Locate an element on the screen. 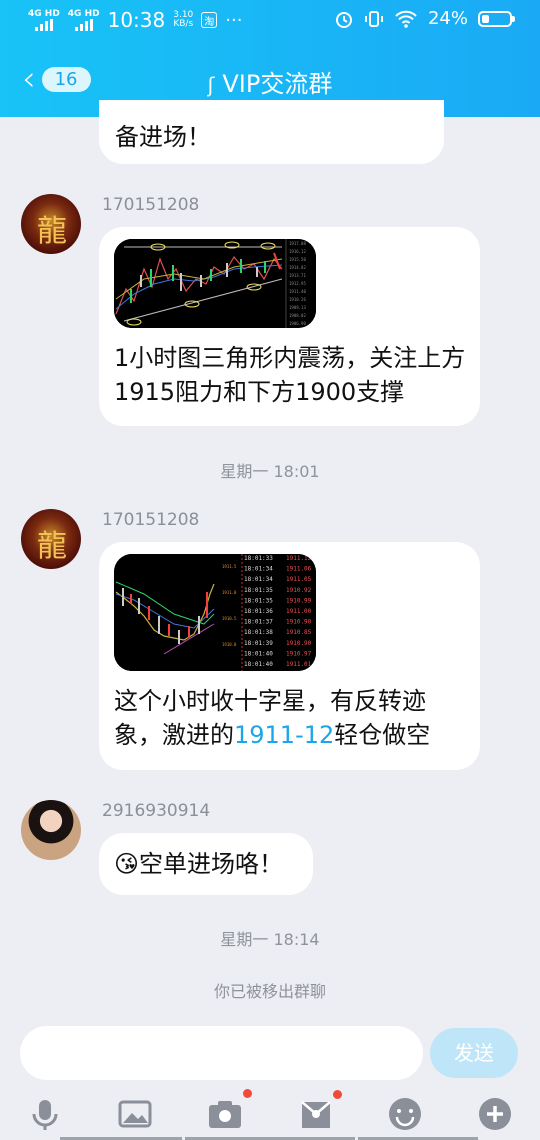 This screenshot has width=540, height=1140. send-button: 发送 is located at coordinates (474, 1053).